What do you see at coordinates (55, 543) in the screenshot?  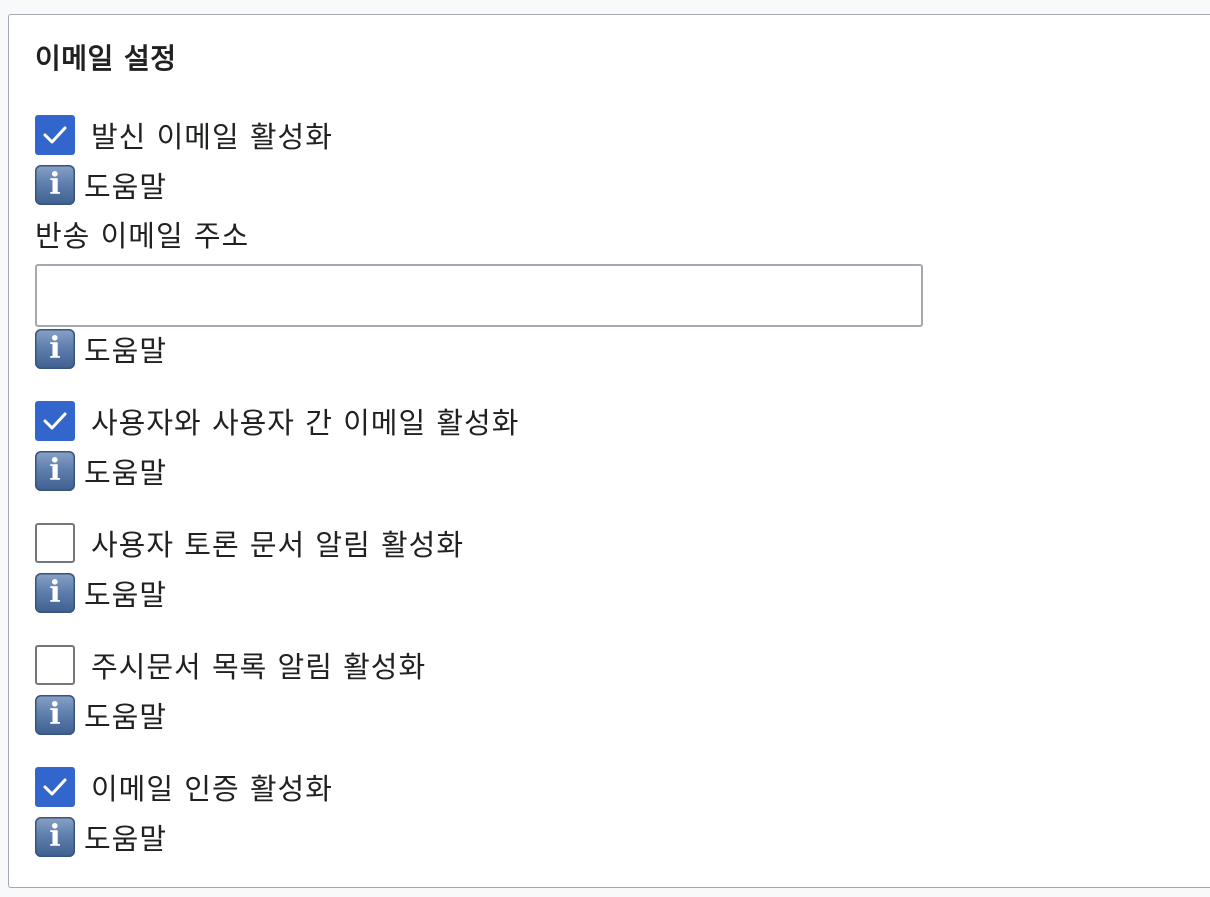 I see `user-talk-notify-checkbox` at bounding box center [55, 543].